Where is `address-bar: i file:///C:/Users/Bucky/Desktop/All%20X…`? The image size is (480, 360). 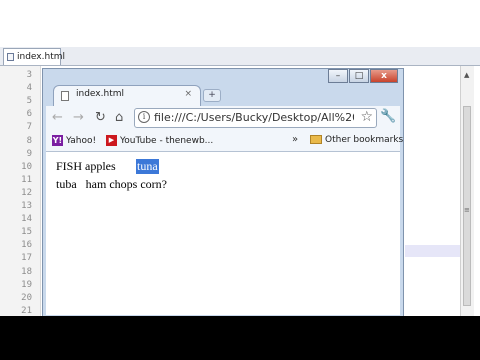 address-bar: i file:///C:/Users/Bucky/Desktop/All%20X… is located at coordinates (255, 118).